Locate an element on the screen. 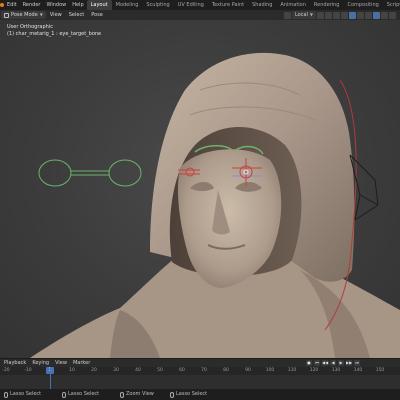 This screenshot has width=400, height=400. pose-mode-icon is located at coordinates (6, 15).